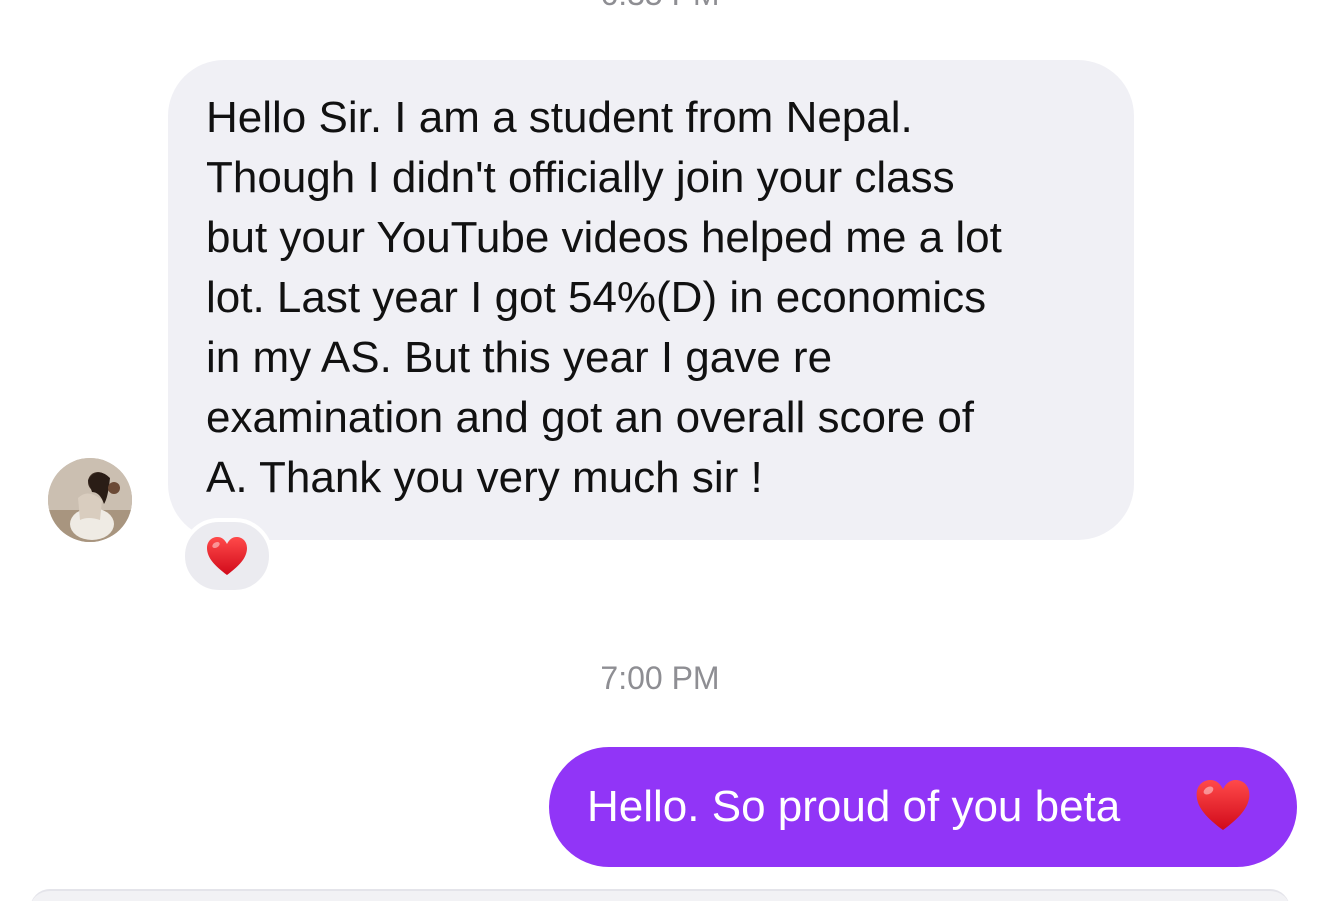 This screenshot has height=901, width=1320. Describe the element at coordinates (660, 7) in the screenshot. I see `timestamp: 6:35 PM` at that location.